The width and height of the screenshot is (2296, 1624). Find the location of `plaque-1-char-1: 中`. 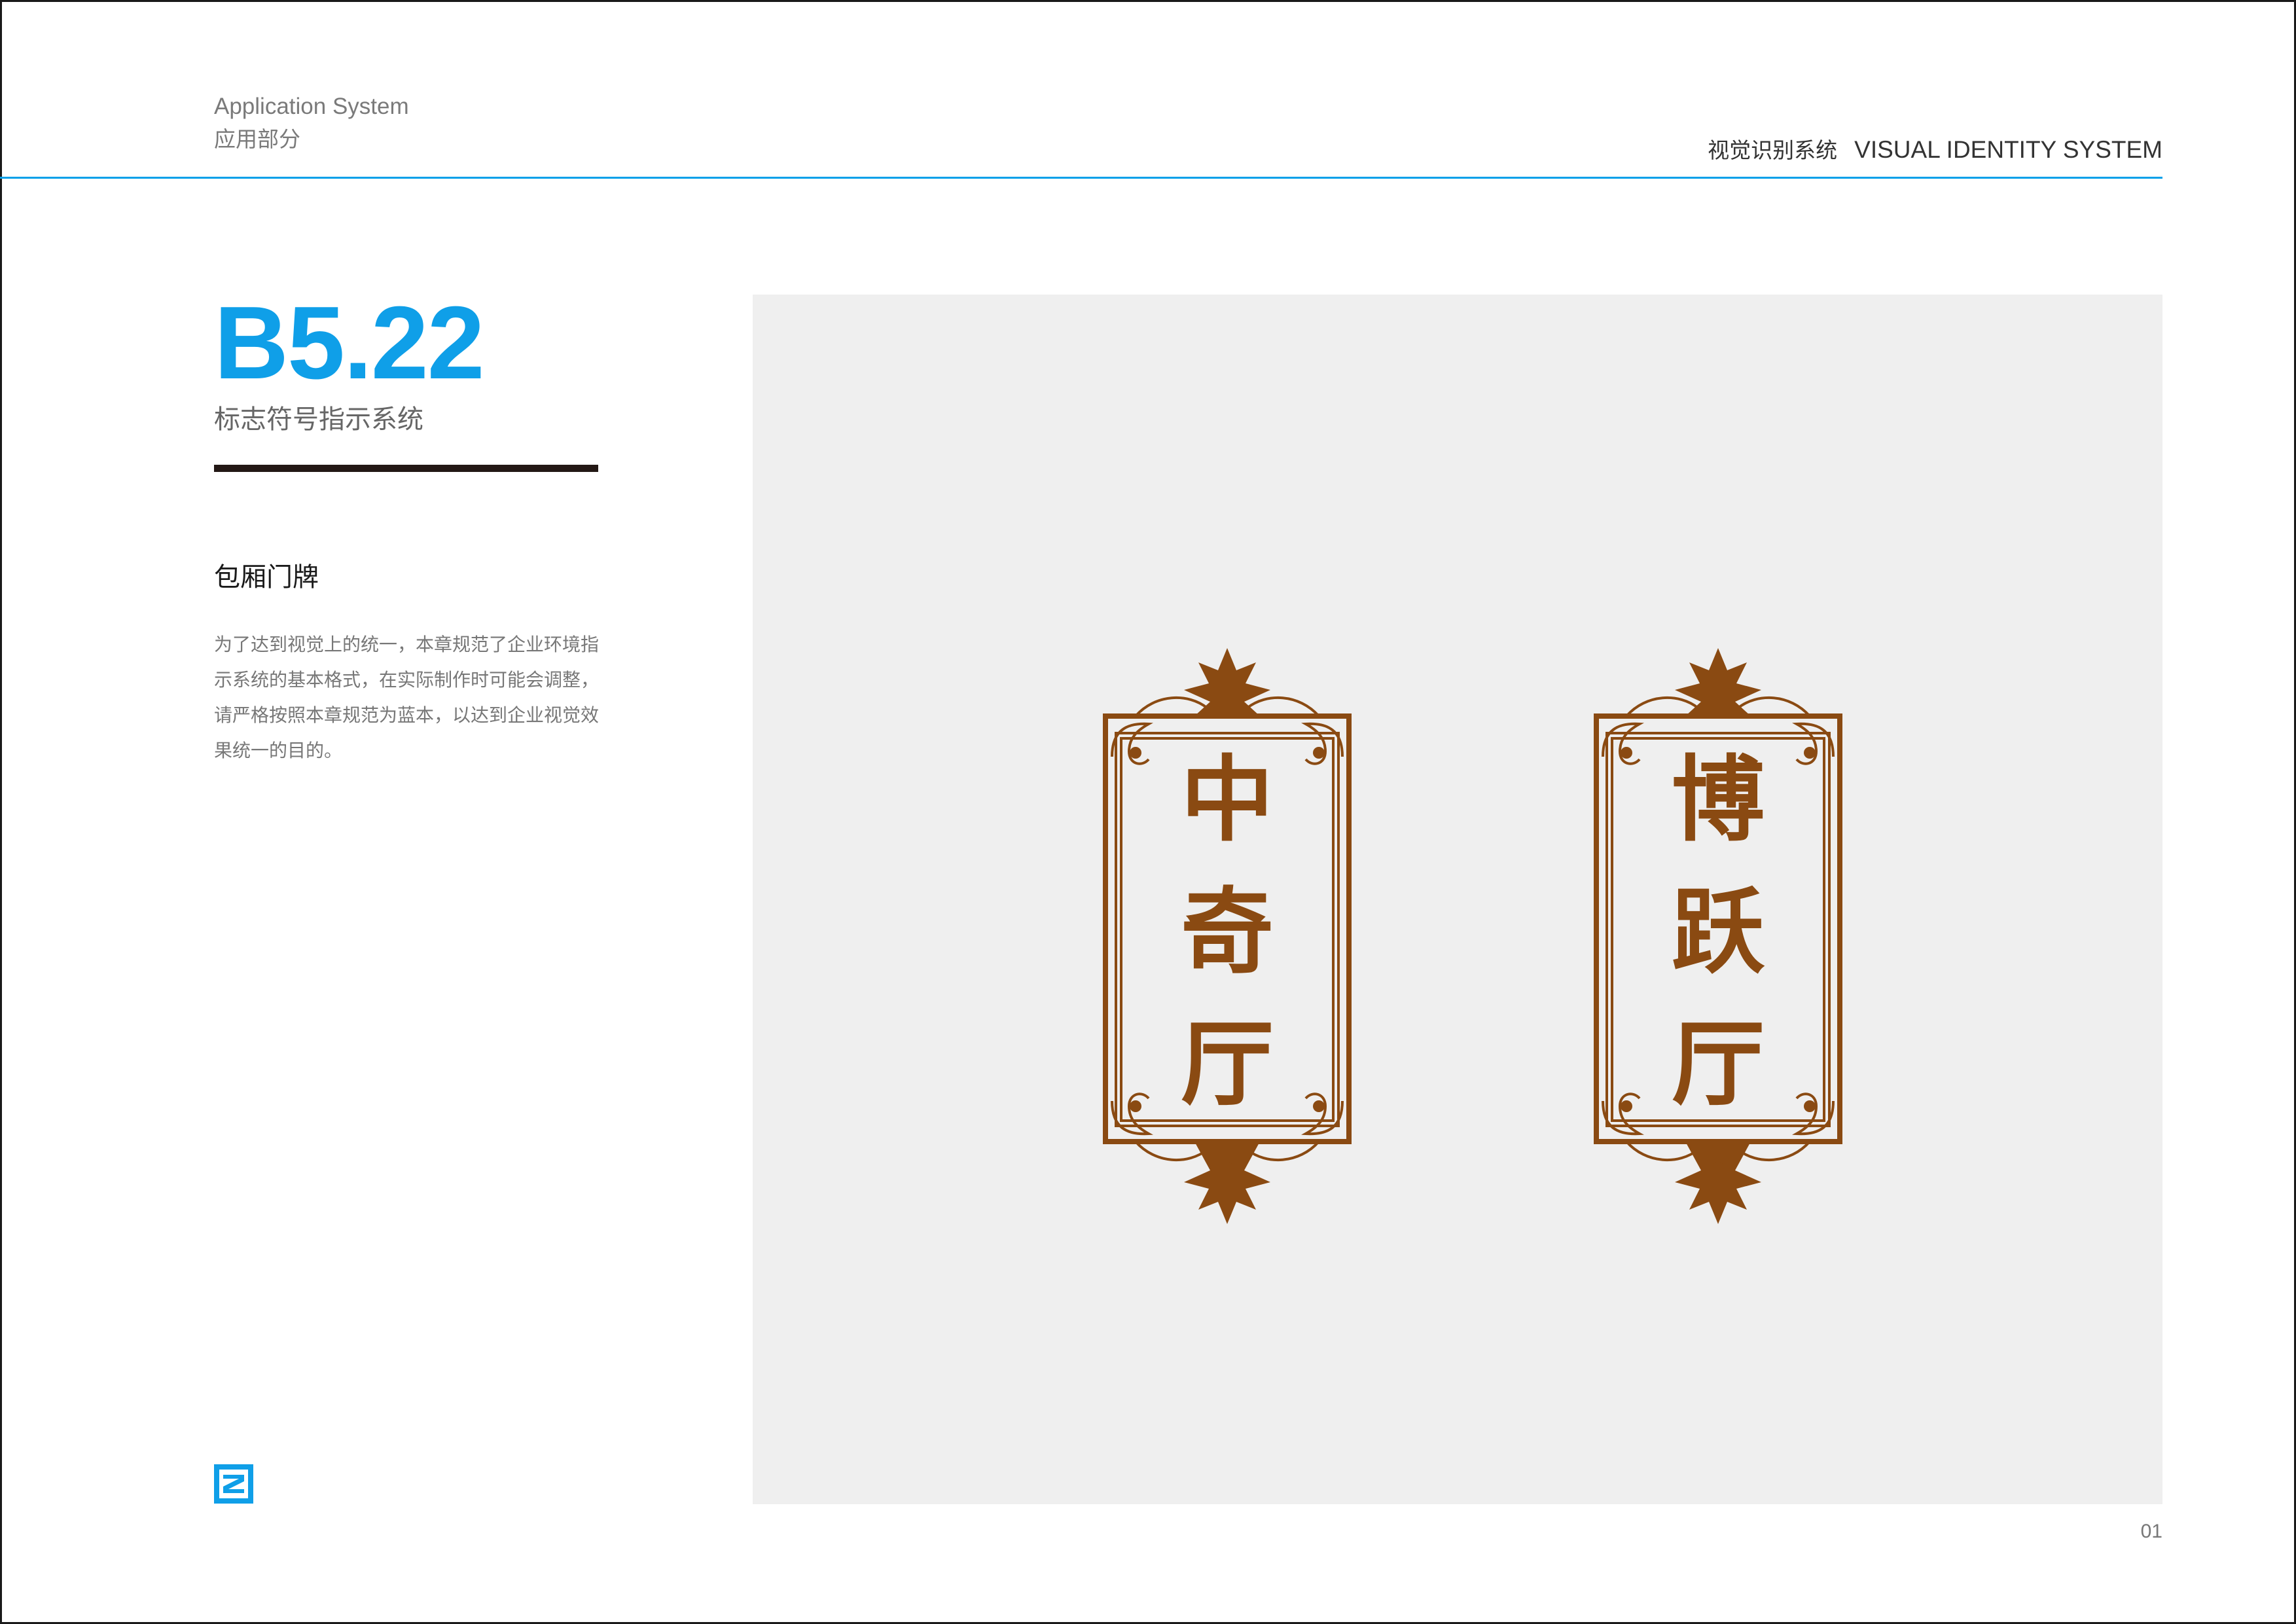

plaque-1-char-1: 中 is located at coordinates (1227, 800).